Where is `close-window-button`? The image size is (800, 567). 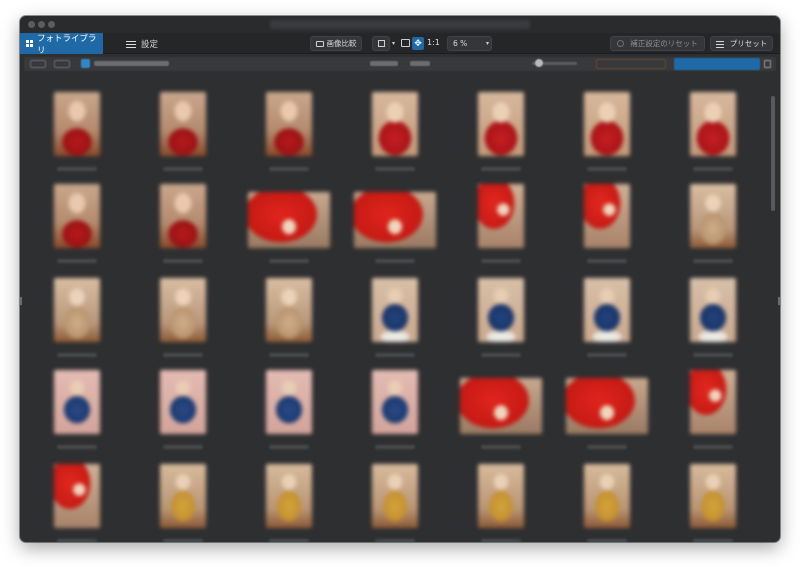
close-window-button is located at coordinates (31, 24).